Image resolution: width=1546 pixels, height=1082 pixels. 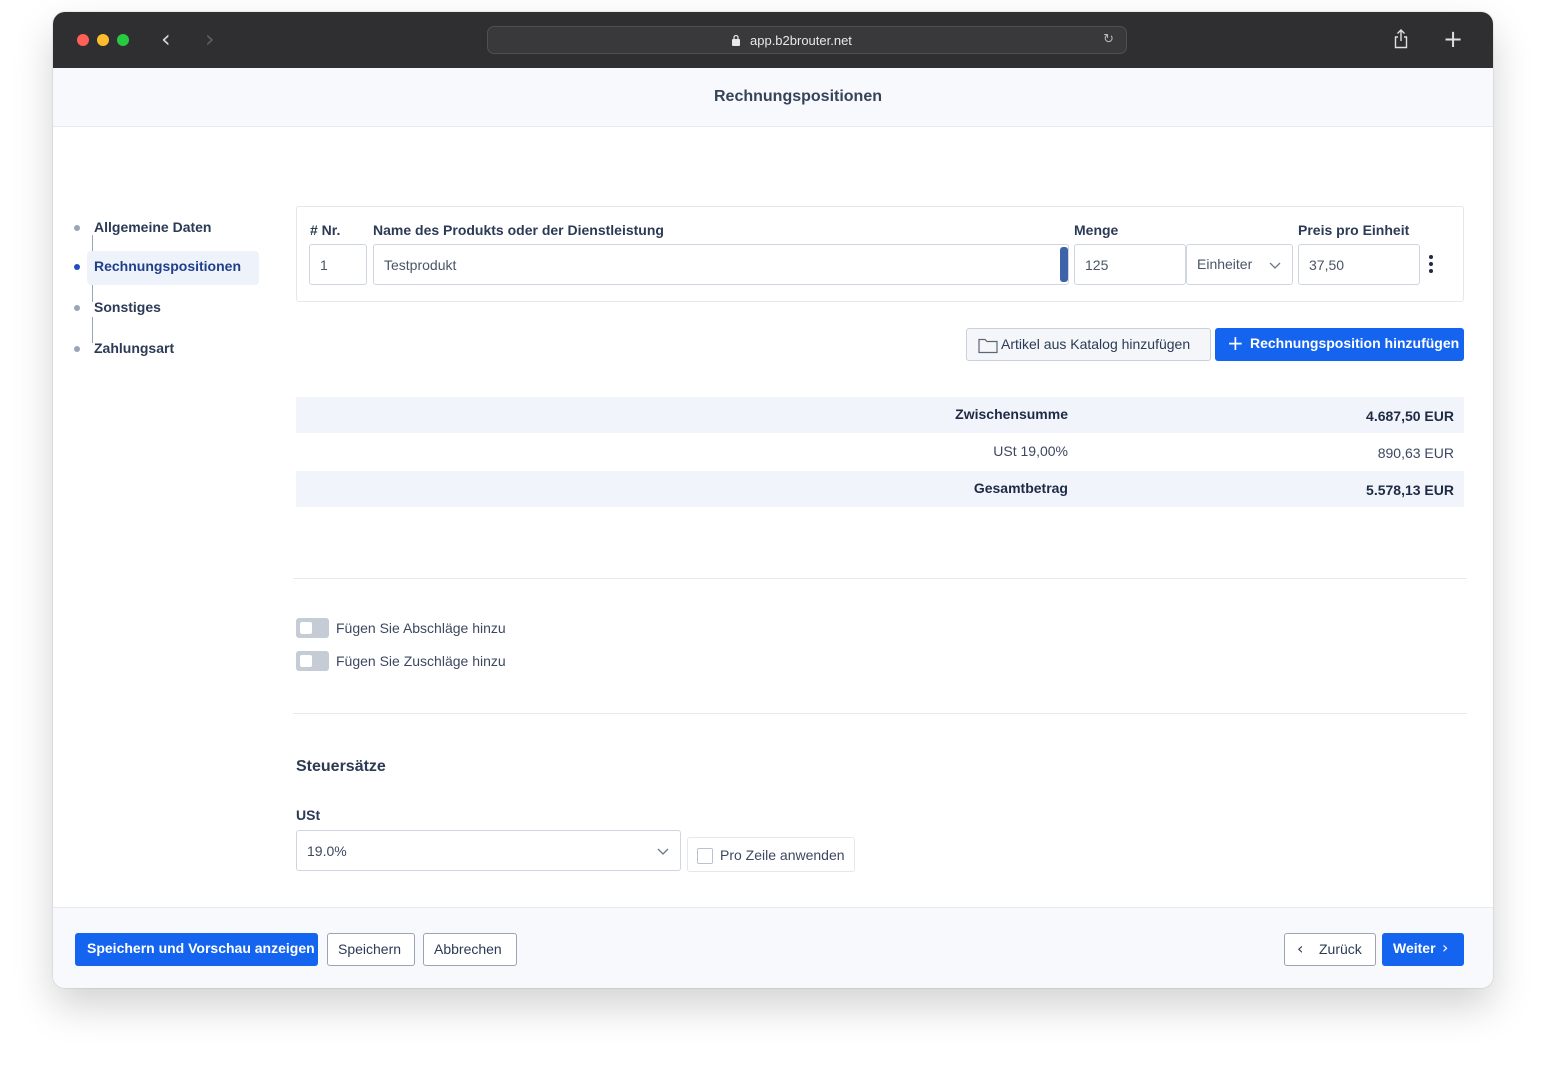 What do you see at coordinates (153, 227) in the screenshot?
I see `step-label: Allgemeine Daten` at bounding box center [153, 227].